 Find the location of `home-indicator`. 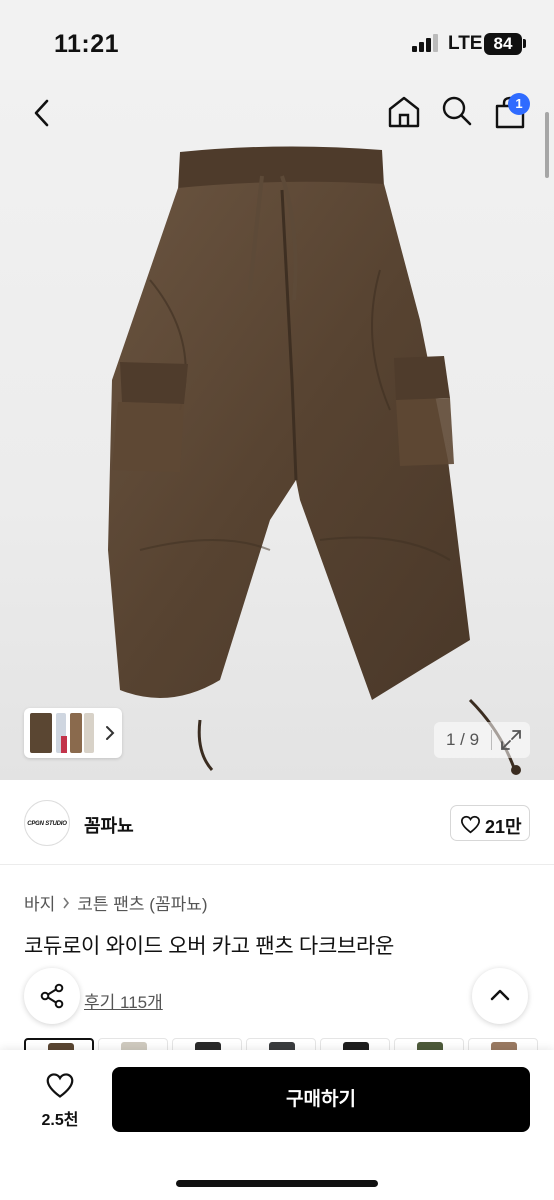

home-indicator is located at coordinates (277, 1183).